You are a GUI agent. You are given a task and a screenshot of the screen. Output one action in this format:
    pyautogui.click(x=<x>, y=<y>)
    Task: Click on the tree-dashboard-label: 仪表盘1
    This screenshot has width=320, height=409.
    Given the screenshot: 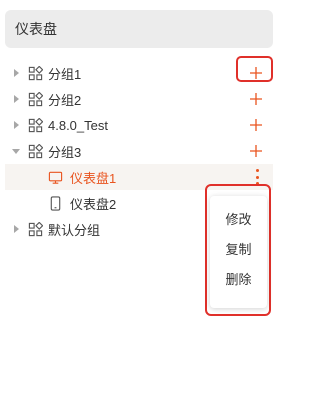 What is the action you would take?
    pyautogui.click(x=93, y=178)
    